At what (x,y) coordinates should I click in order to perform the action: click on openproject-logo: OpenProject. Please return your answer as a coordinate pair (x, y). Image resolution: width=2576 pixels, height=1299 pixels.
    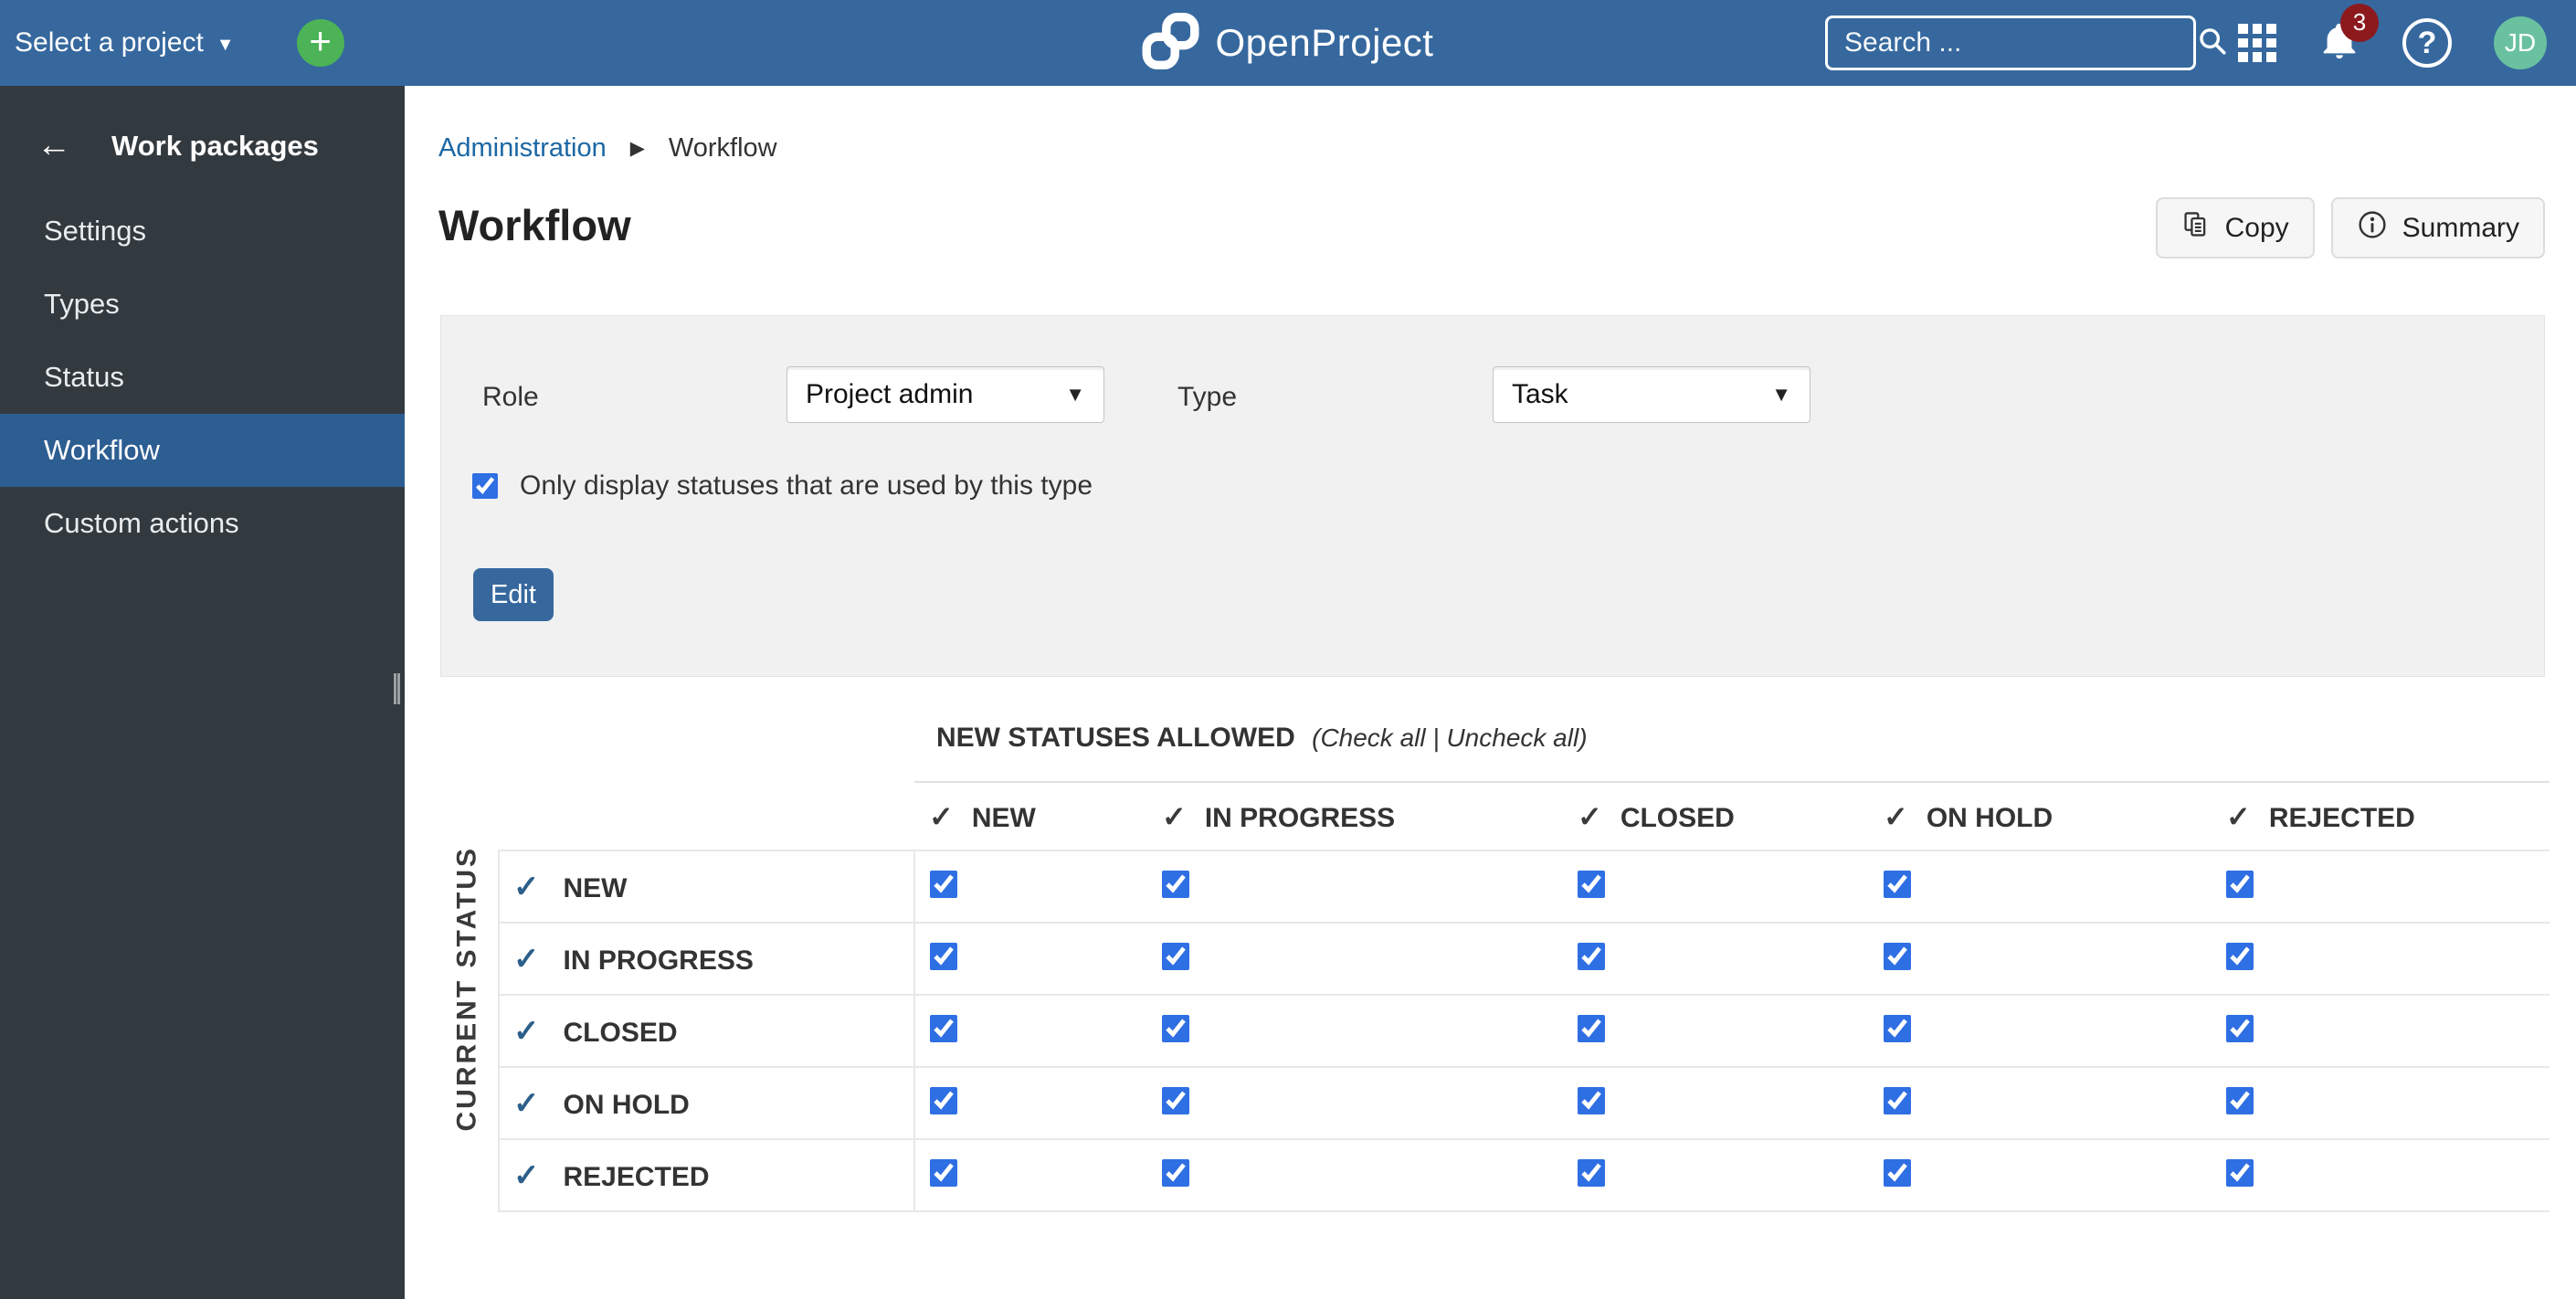
    Looking at the image, I should click on (1288, 43).